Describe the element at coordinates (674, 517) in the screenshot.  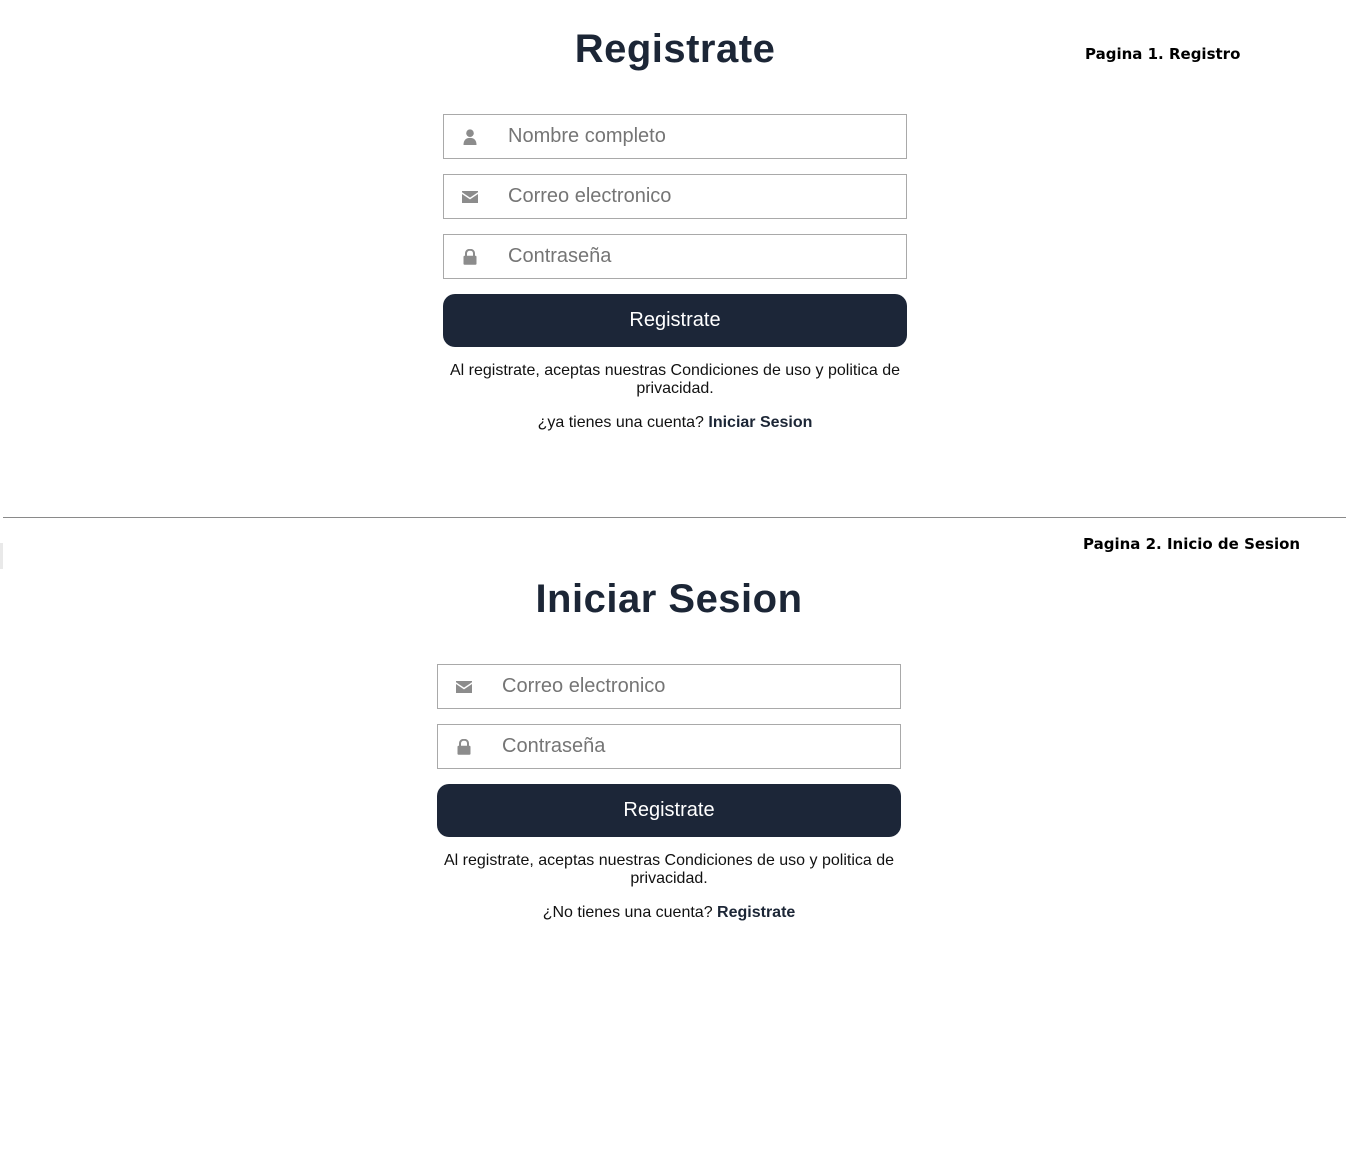
I see `page-divider` at that location.